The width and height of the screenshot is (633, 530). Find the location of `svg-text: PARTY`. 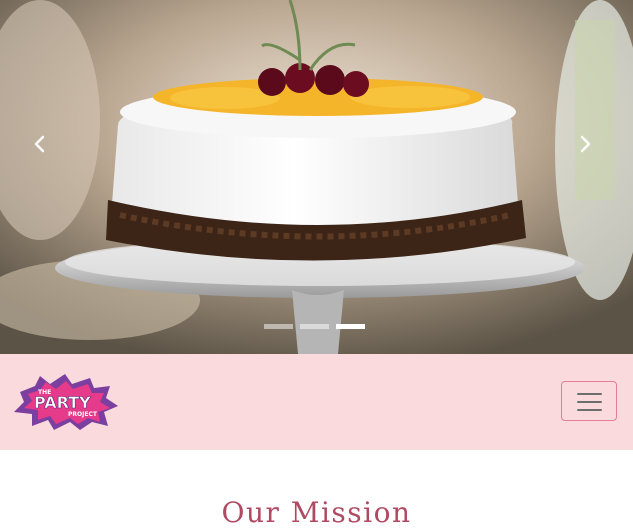

svg-text: PARTY is located at coordinates (62, 402).